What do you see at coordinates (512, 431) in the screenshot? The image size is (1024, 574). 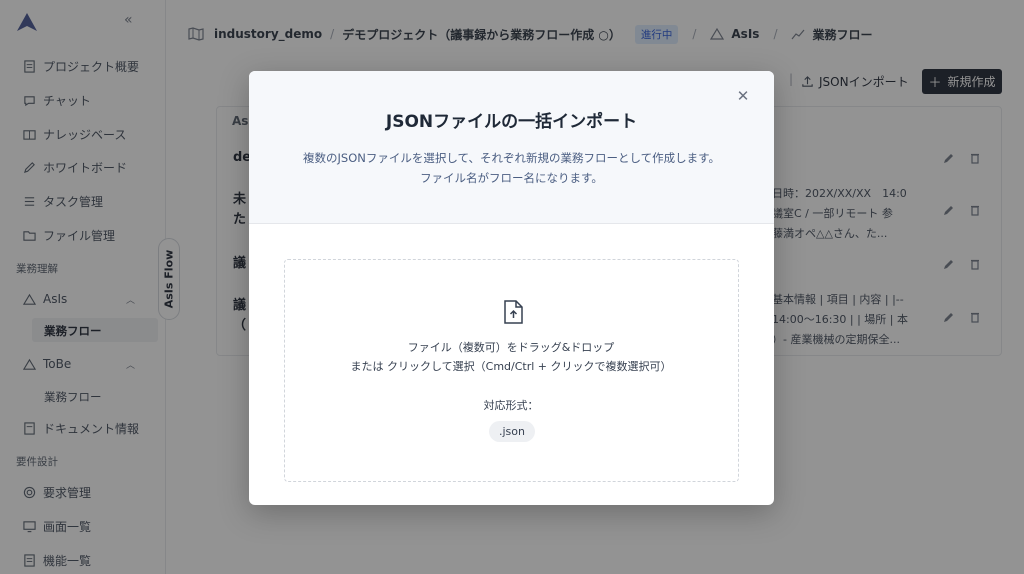 I see `format-chip-json: .json` at bounding box center [512, 431].